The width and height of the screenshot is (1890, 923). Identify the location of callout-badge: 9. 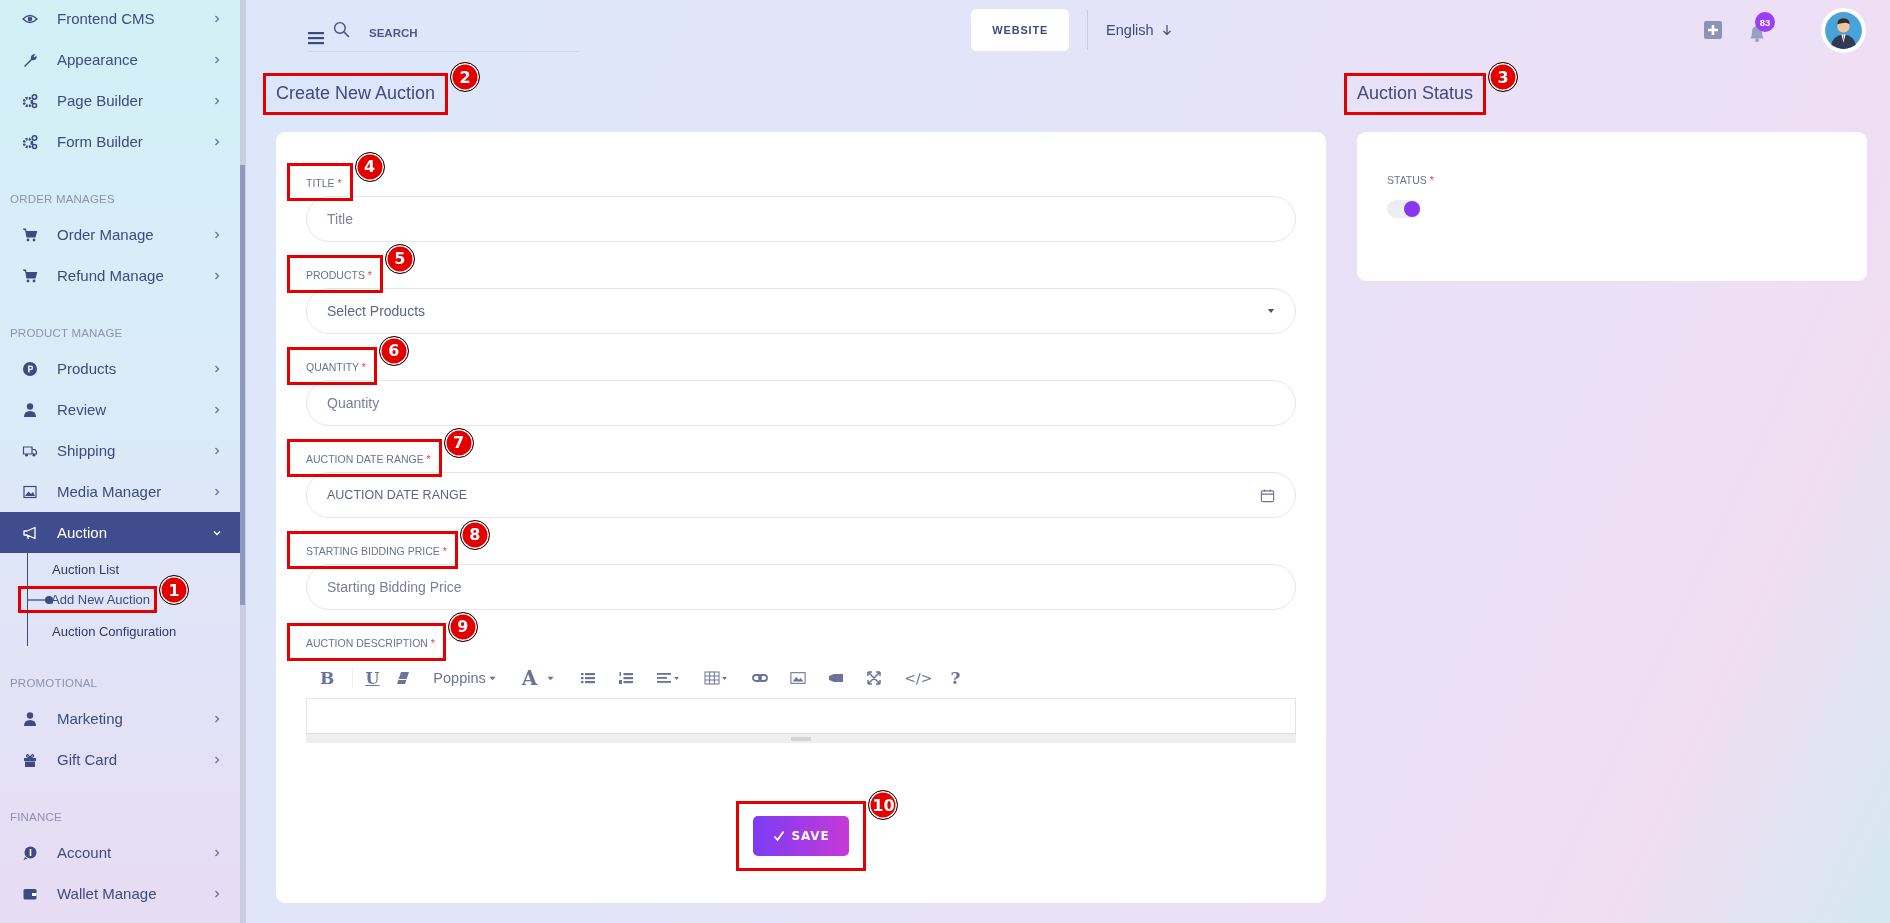
(462, 626).